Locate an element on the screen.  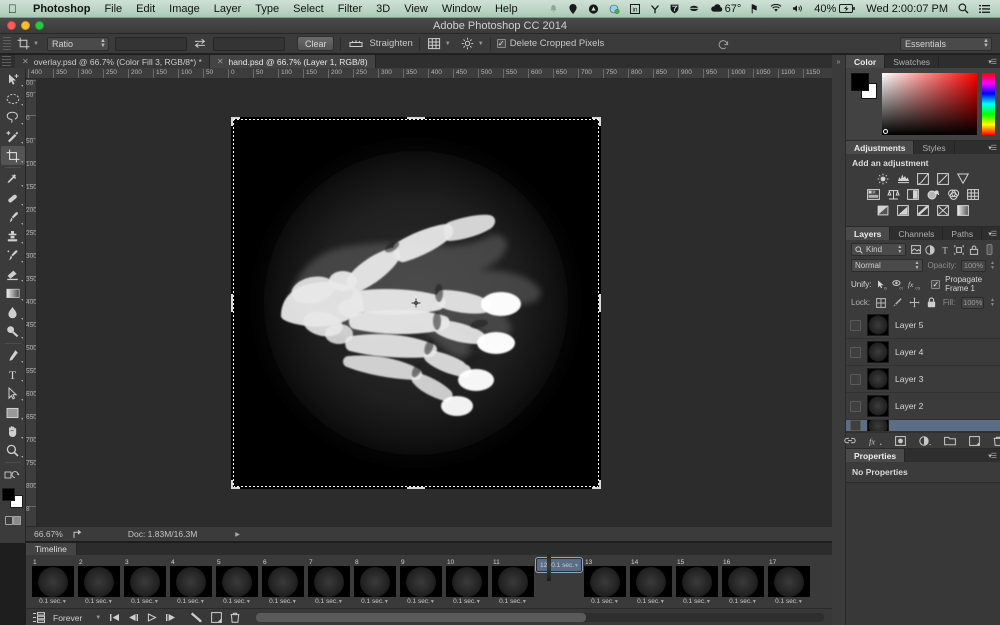
lock-position-icon is located at coordinates (915, 302).